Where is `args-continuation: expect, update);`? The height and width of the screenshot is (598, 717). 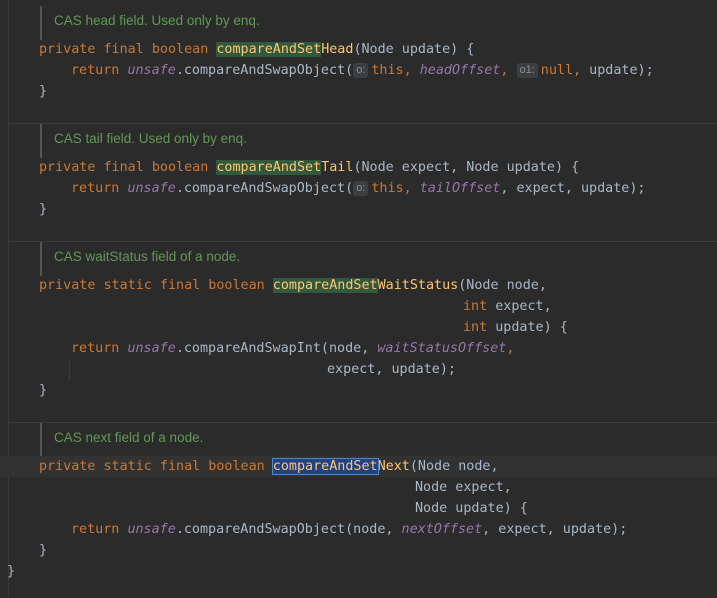 args-continuation: expect, update); is located at coordinates (391, 369).